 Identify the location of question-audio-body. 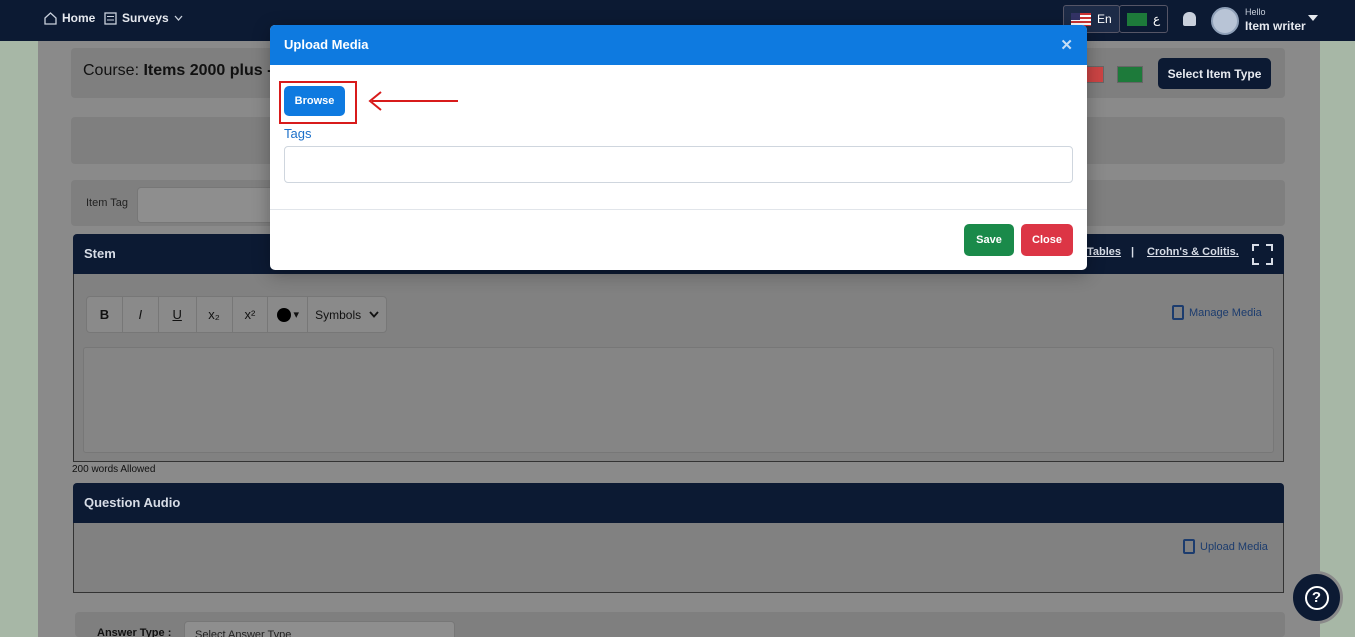
(678, 558).